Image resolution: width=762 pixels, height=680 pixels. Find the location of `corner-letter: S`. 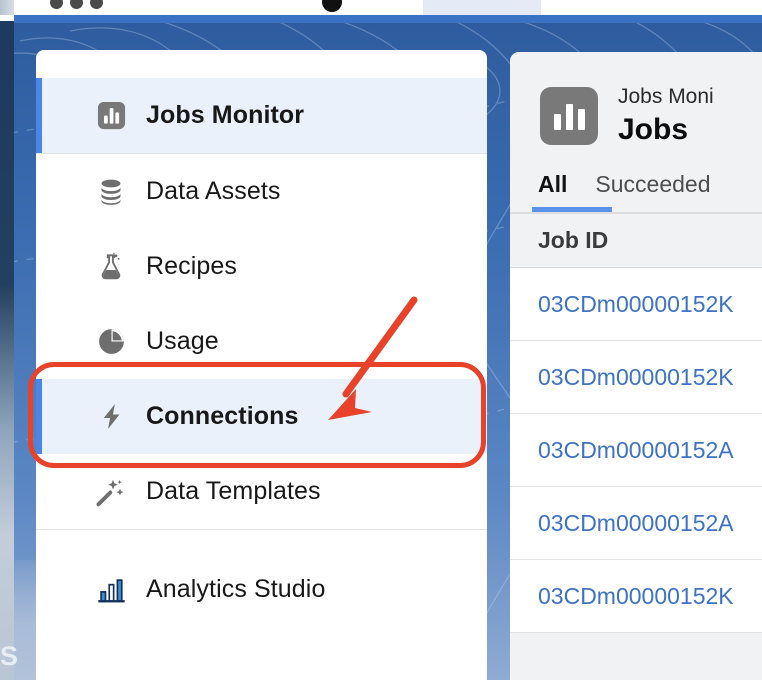

corner-letter: S is located at coordinates (9, 656).